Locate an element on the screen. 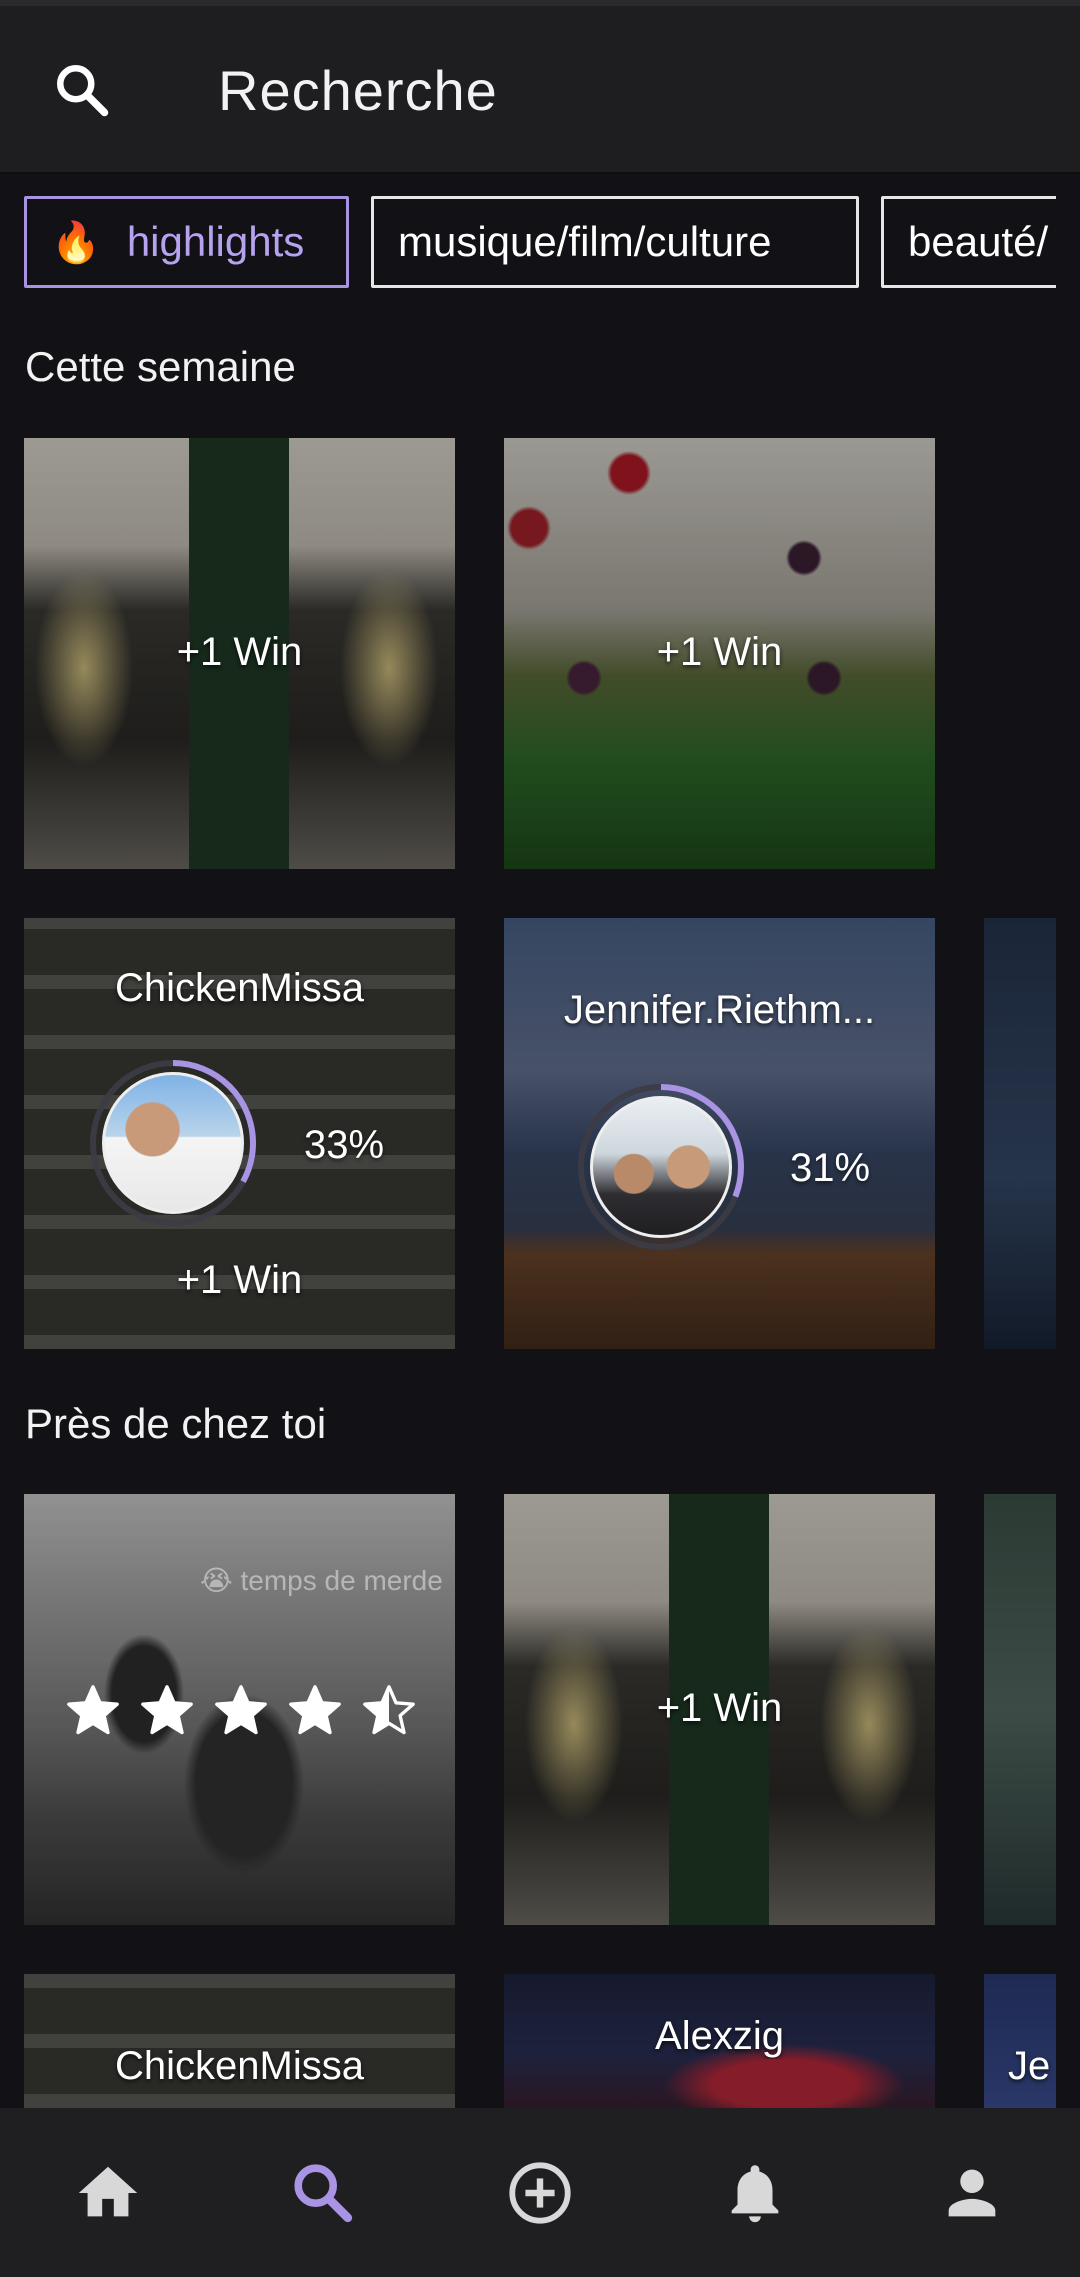 The image size is (1080, 2277). chip-highlights: 🔥 highlights is located at coordinates (186, 242).